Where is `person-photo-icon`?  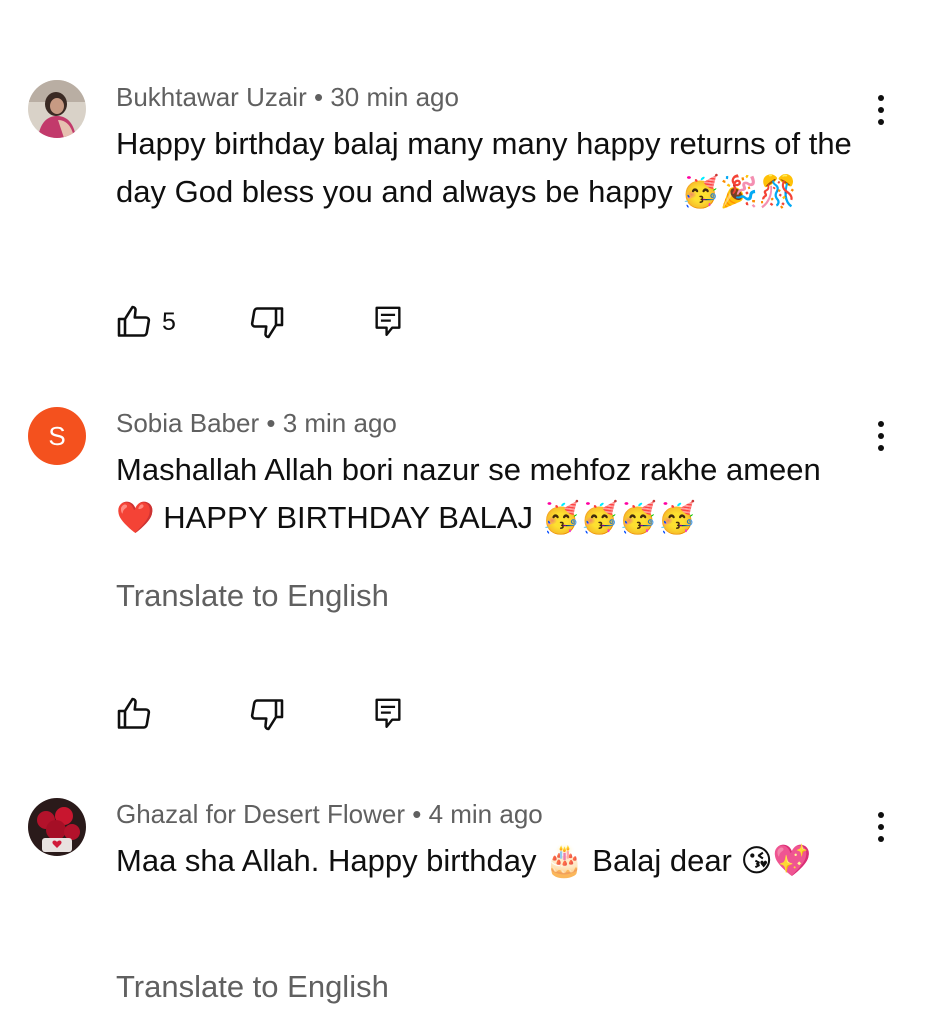 person-photo-icon is located at coordinates (57, 109).